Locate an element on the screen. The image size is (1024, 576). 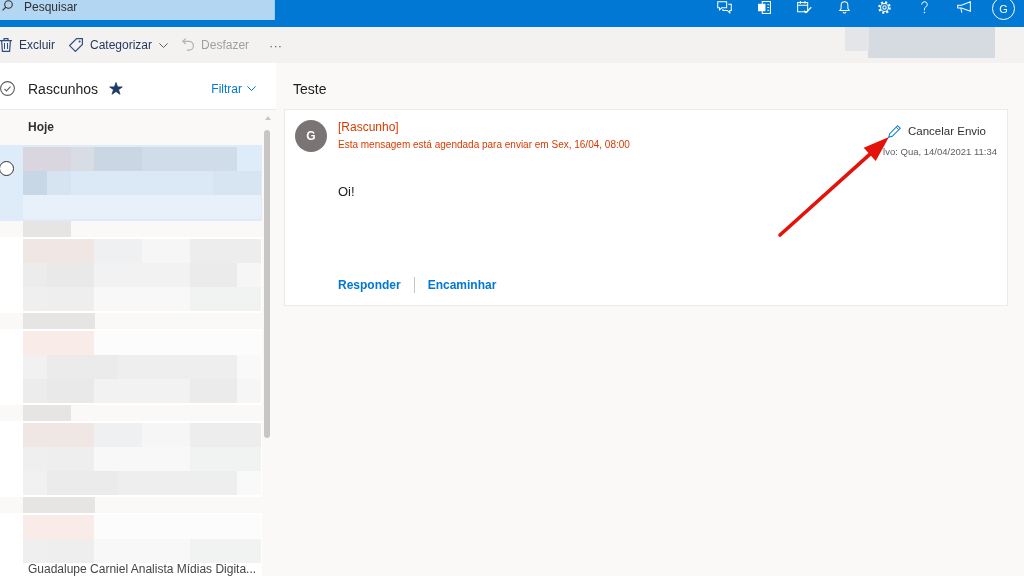
settings-icon is located at coordinates (884, 7).